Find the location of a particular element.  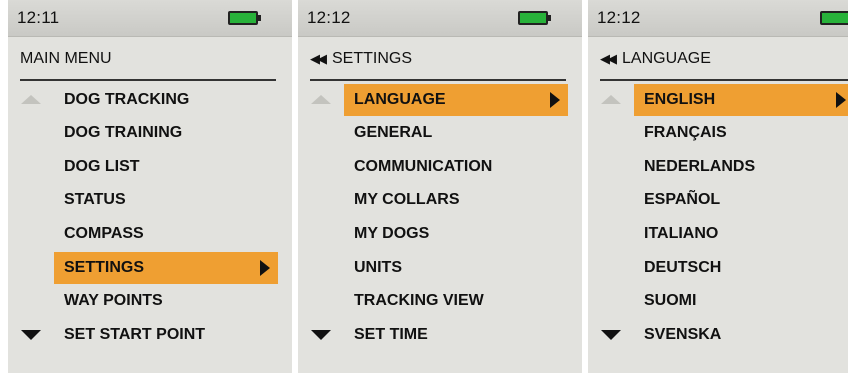

menu-item-label: STATUS is located at coordinates (95, 199).